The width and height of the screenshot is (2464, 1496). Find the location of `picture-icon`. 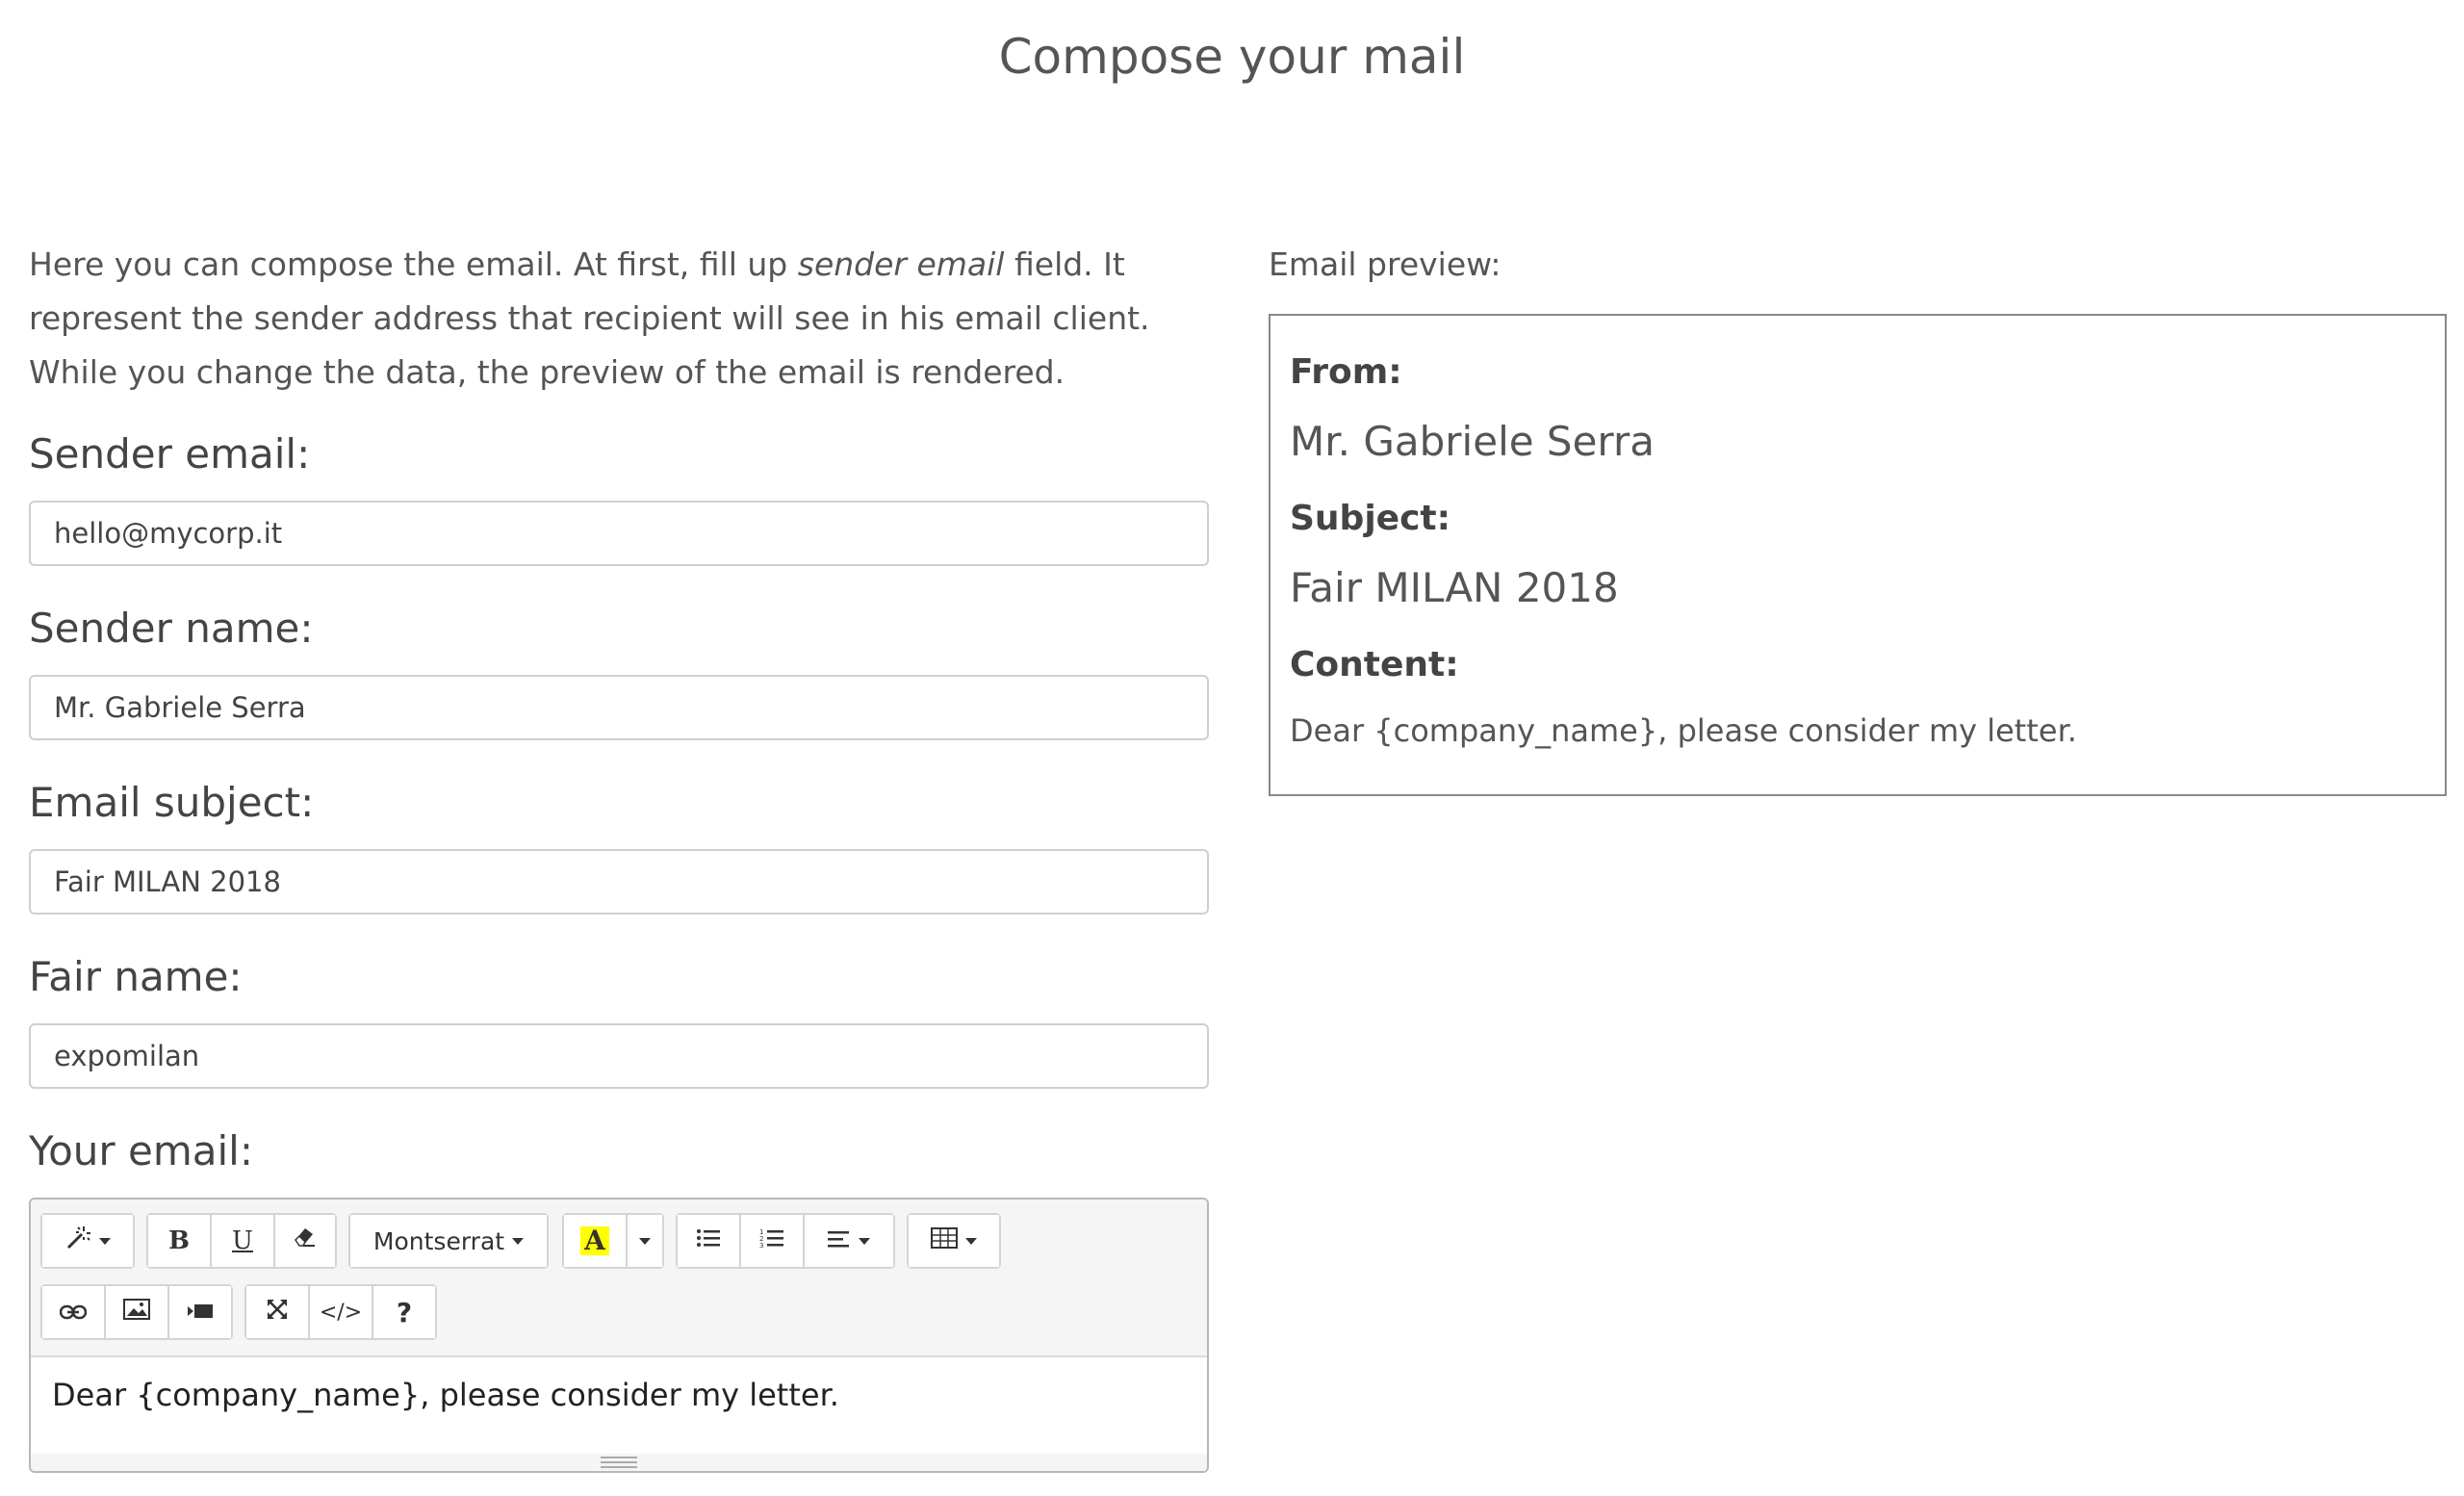

picture-icon is located at coordinates (136, 1312).